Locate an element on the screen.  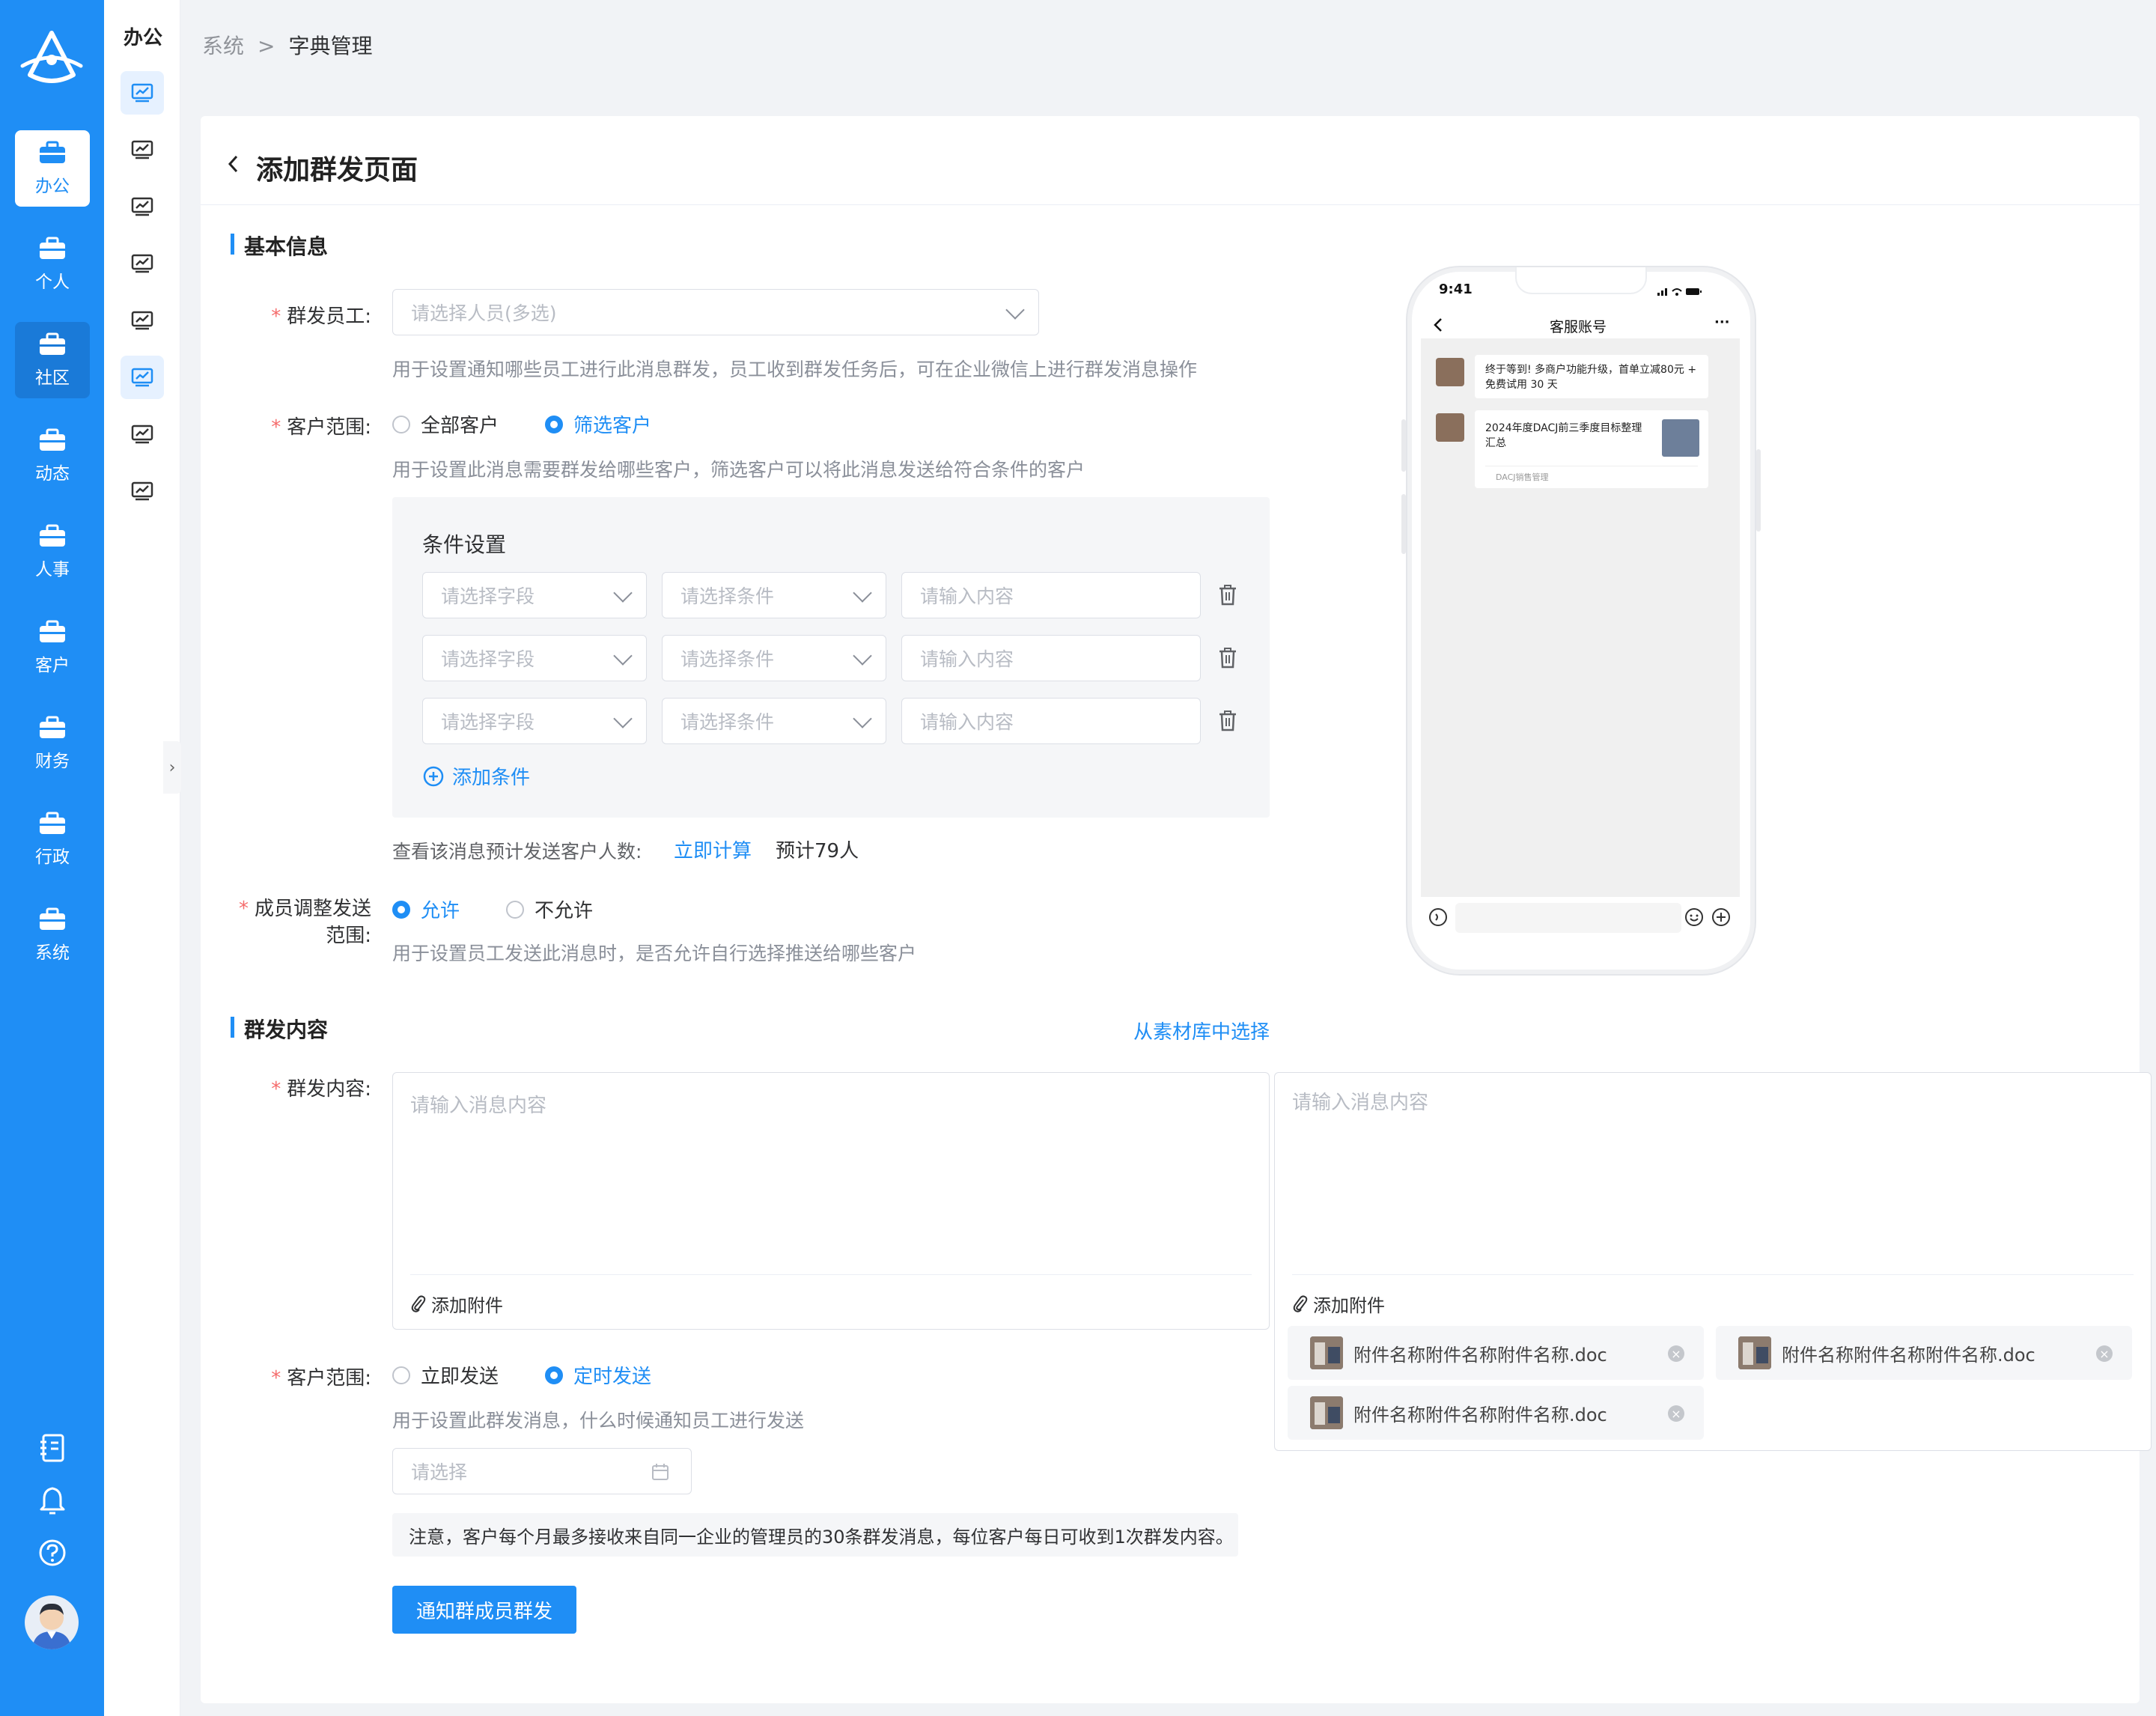
scope-hint: 用于设置此消息需要群发给哪些客户，筛选客户可以将此消息发送给符合条件的客户 is located at coordinates (738, 470).